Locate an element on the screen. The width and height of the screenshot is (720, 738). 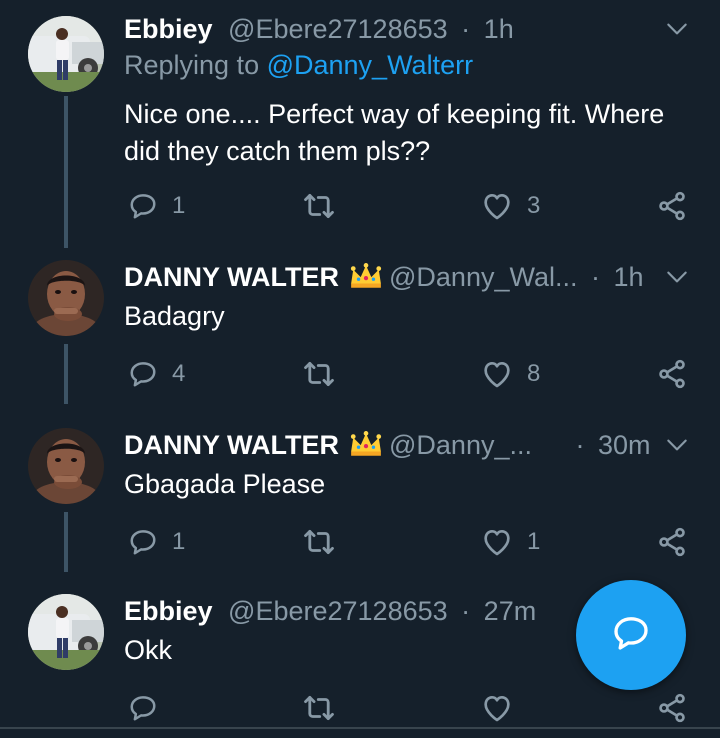
reply-button is located at coordinates (143, 708).